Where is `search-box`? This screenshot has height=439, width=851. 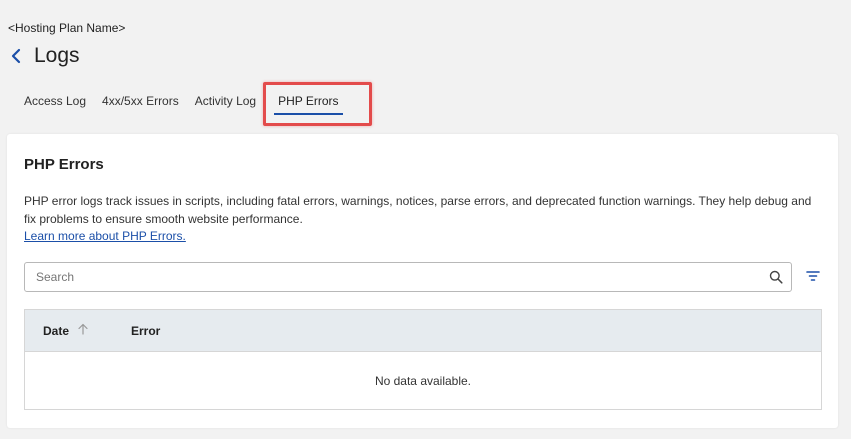
search-box is located at coordinates (408, 277).